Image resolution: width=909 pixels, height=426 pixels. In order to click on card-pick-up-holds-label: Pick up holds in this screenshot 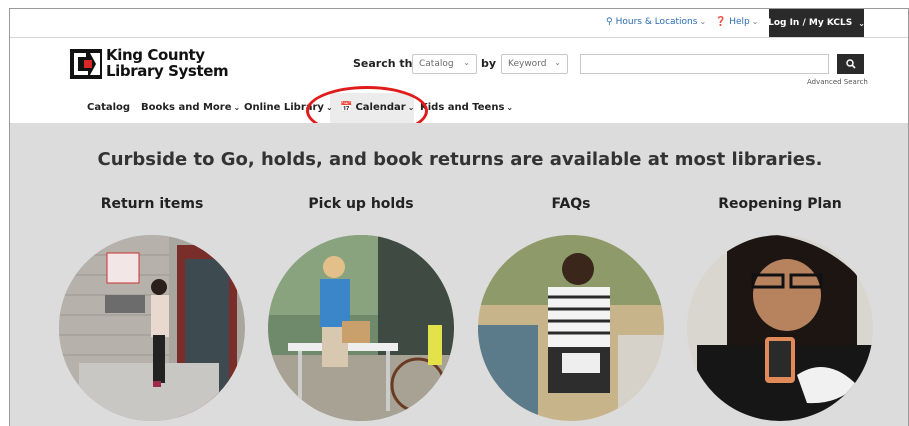, I will do `click(361, 204)`.